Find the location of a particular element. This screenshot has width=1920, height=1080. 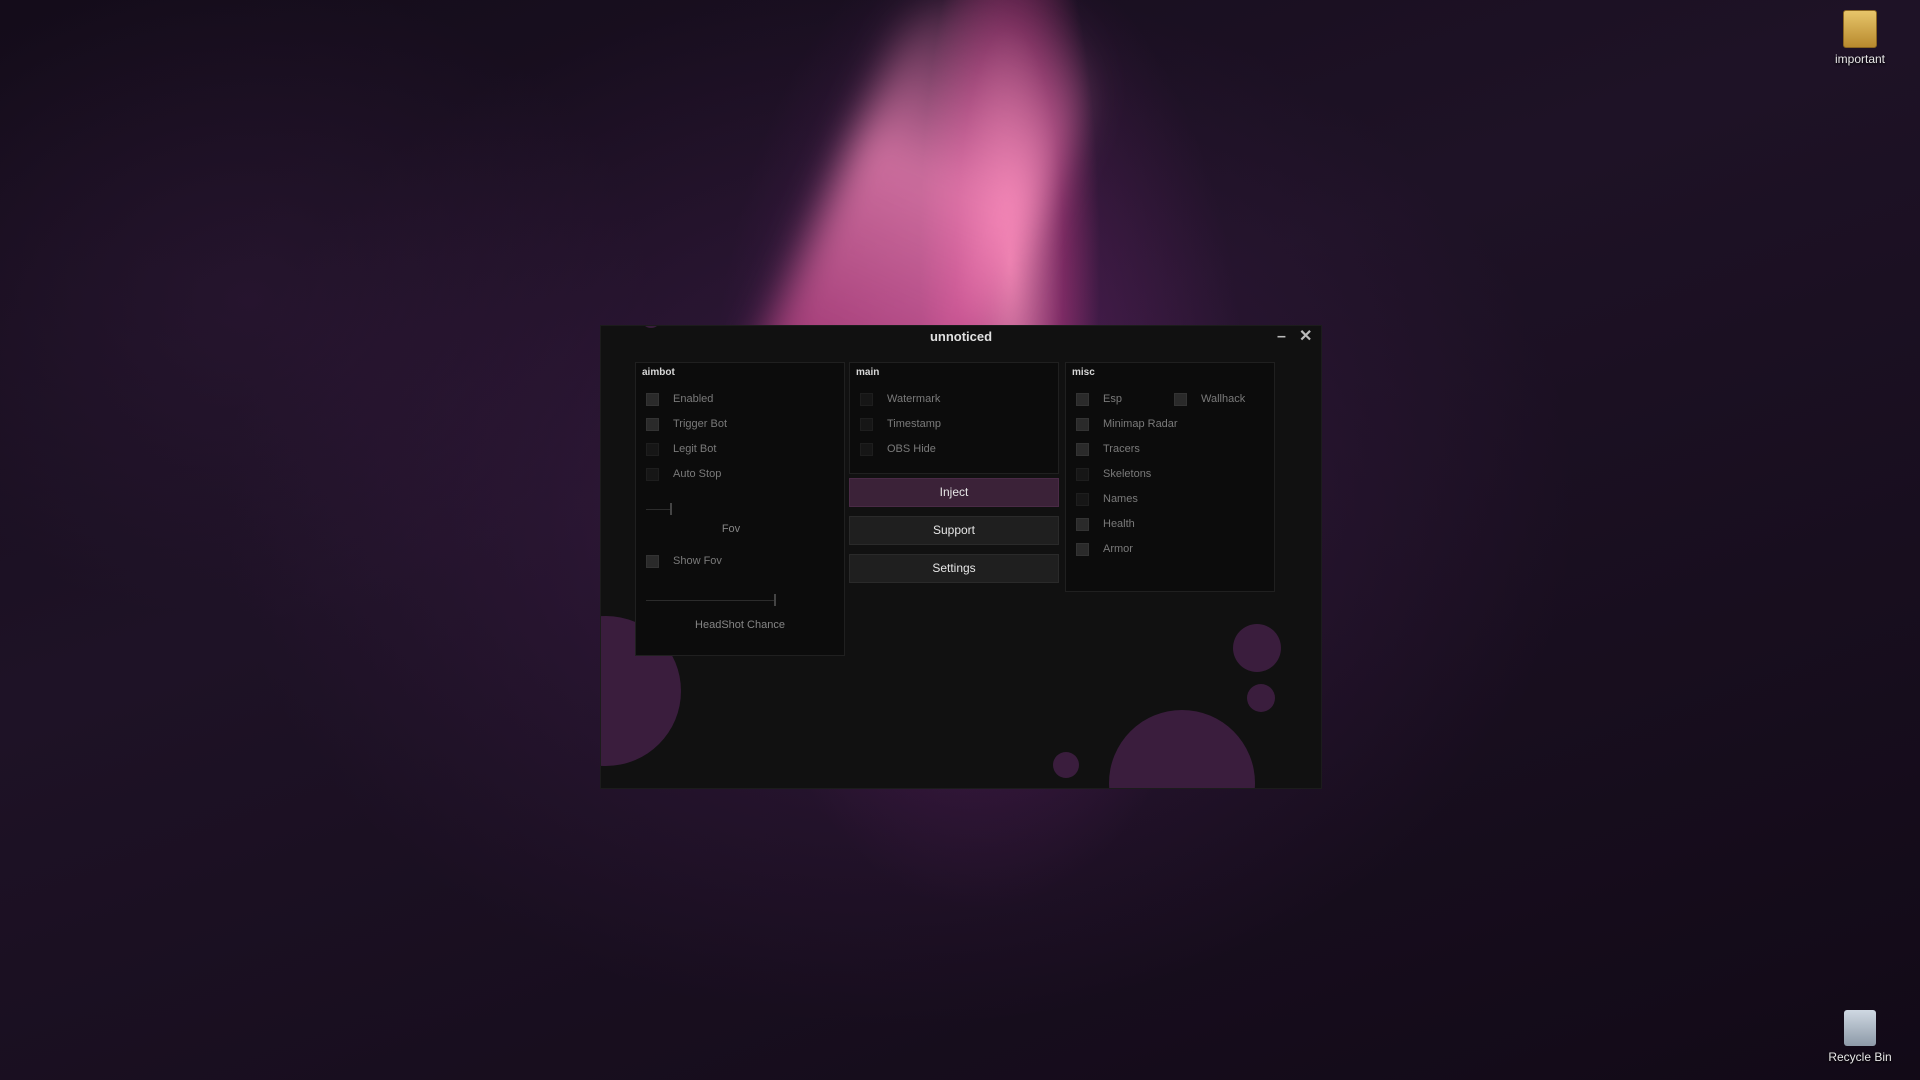

names-checkbox: Names is located at coordinates (1107, 499).